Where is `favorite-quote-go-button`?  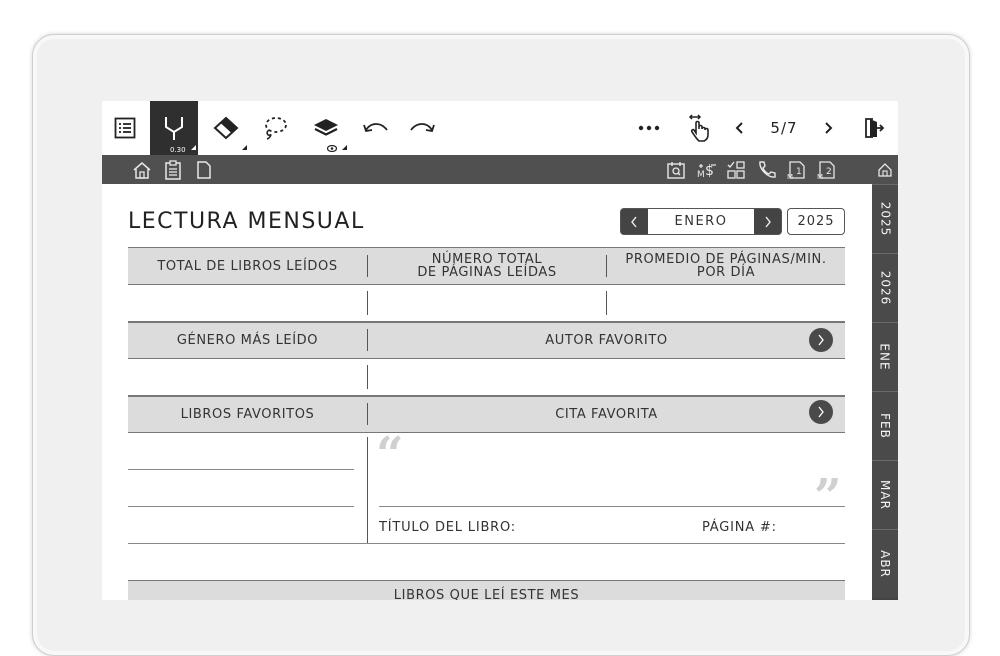 favorite-quote-go-button is located at coordinates (821, 412).